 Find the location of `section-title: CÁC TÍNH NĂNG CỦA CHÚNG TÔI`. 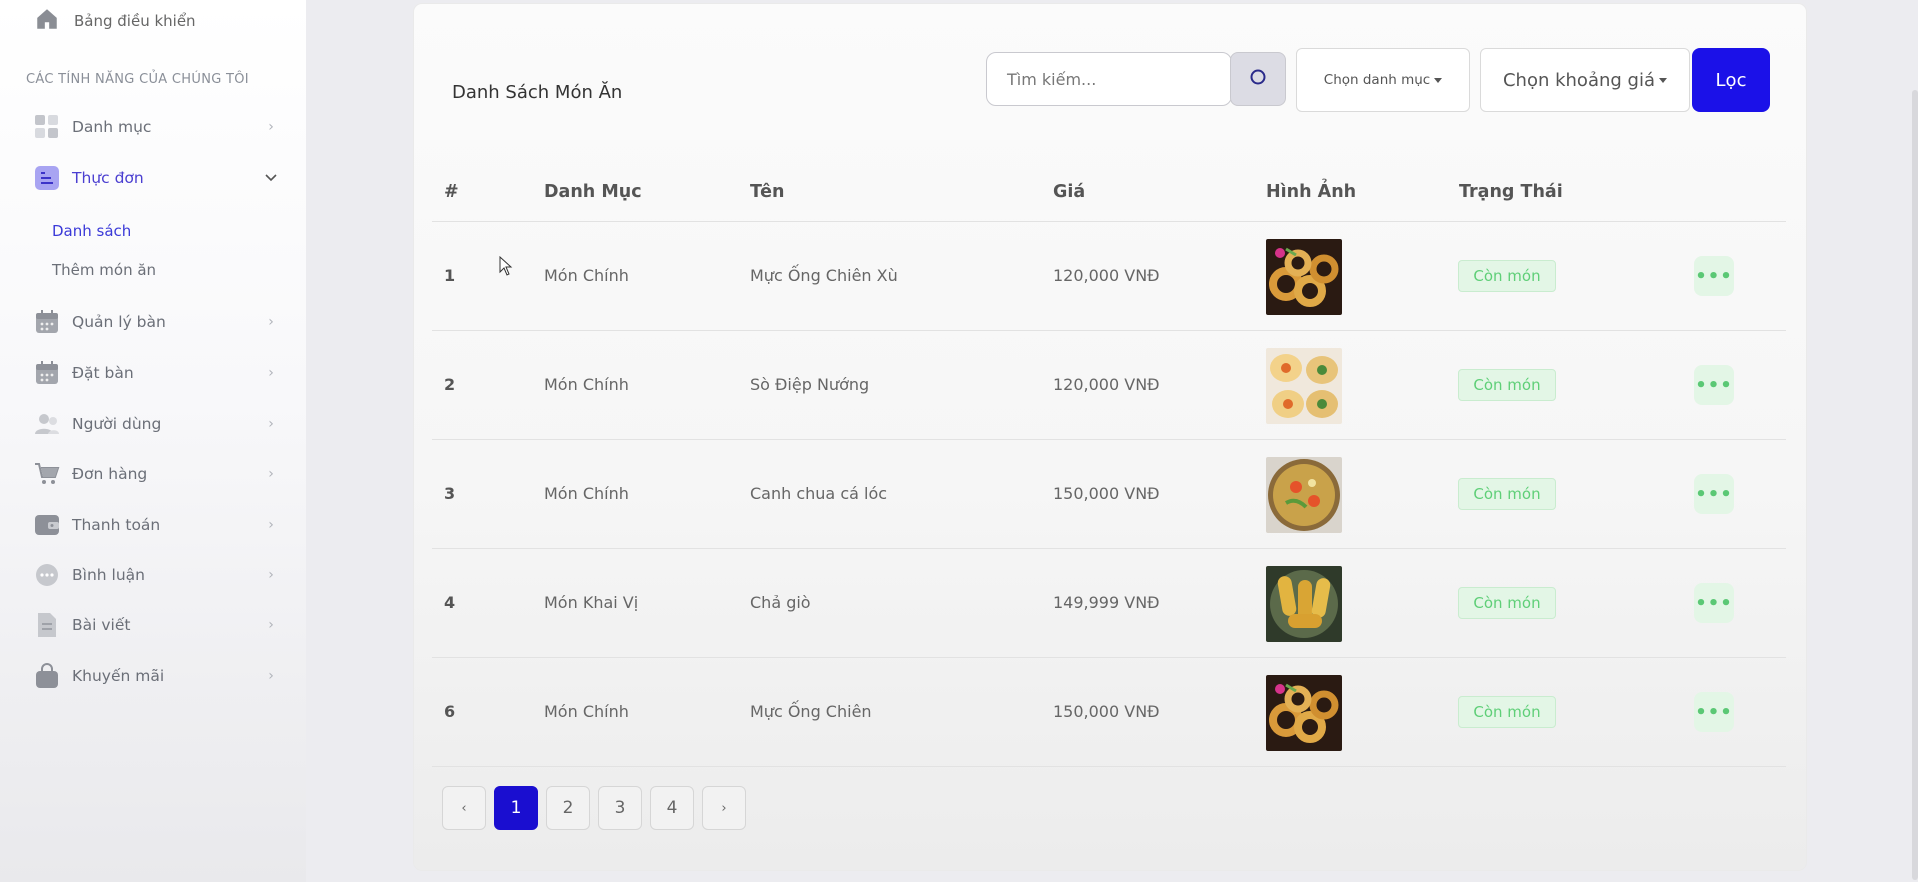

section-title: CÁC TÍNH NĂNG CỦA CHÚNG TÔI is located at coordinates (137, 79).